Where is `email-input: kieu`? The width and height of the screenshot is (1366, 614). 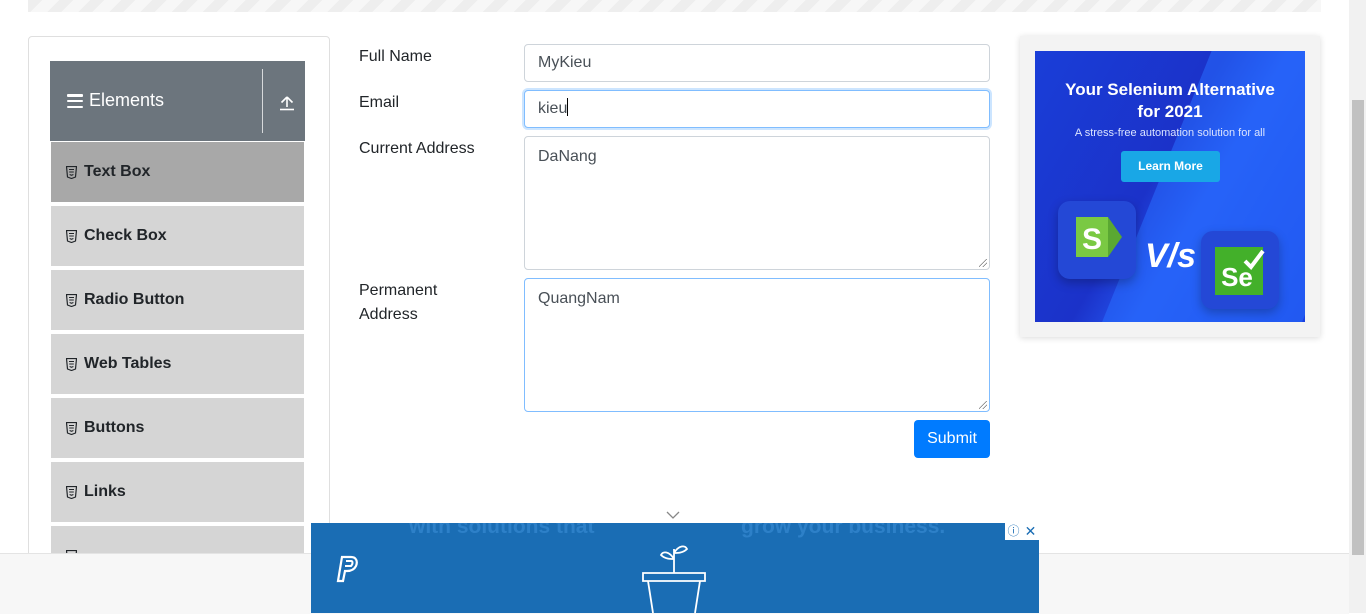 email-input: kieu is located at coordinates (757, 109).